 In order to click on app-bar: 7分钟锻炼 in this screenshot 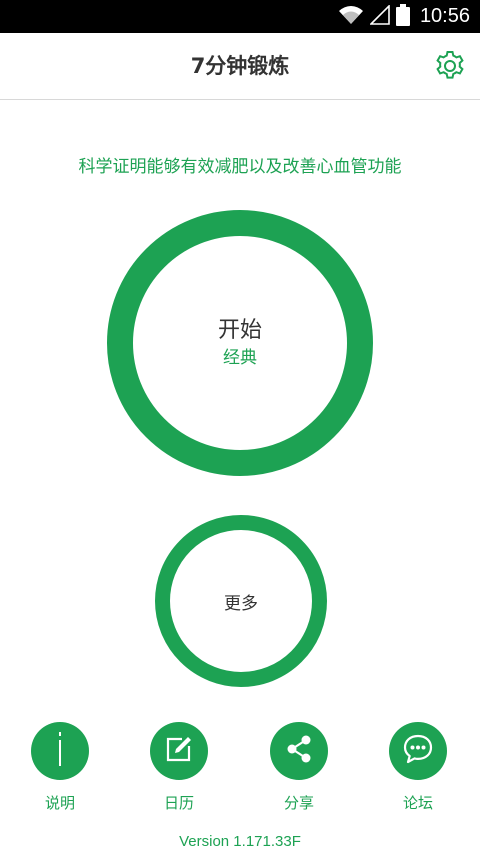, I will do `click(240, 66)`.